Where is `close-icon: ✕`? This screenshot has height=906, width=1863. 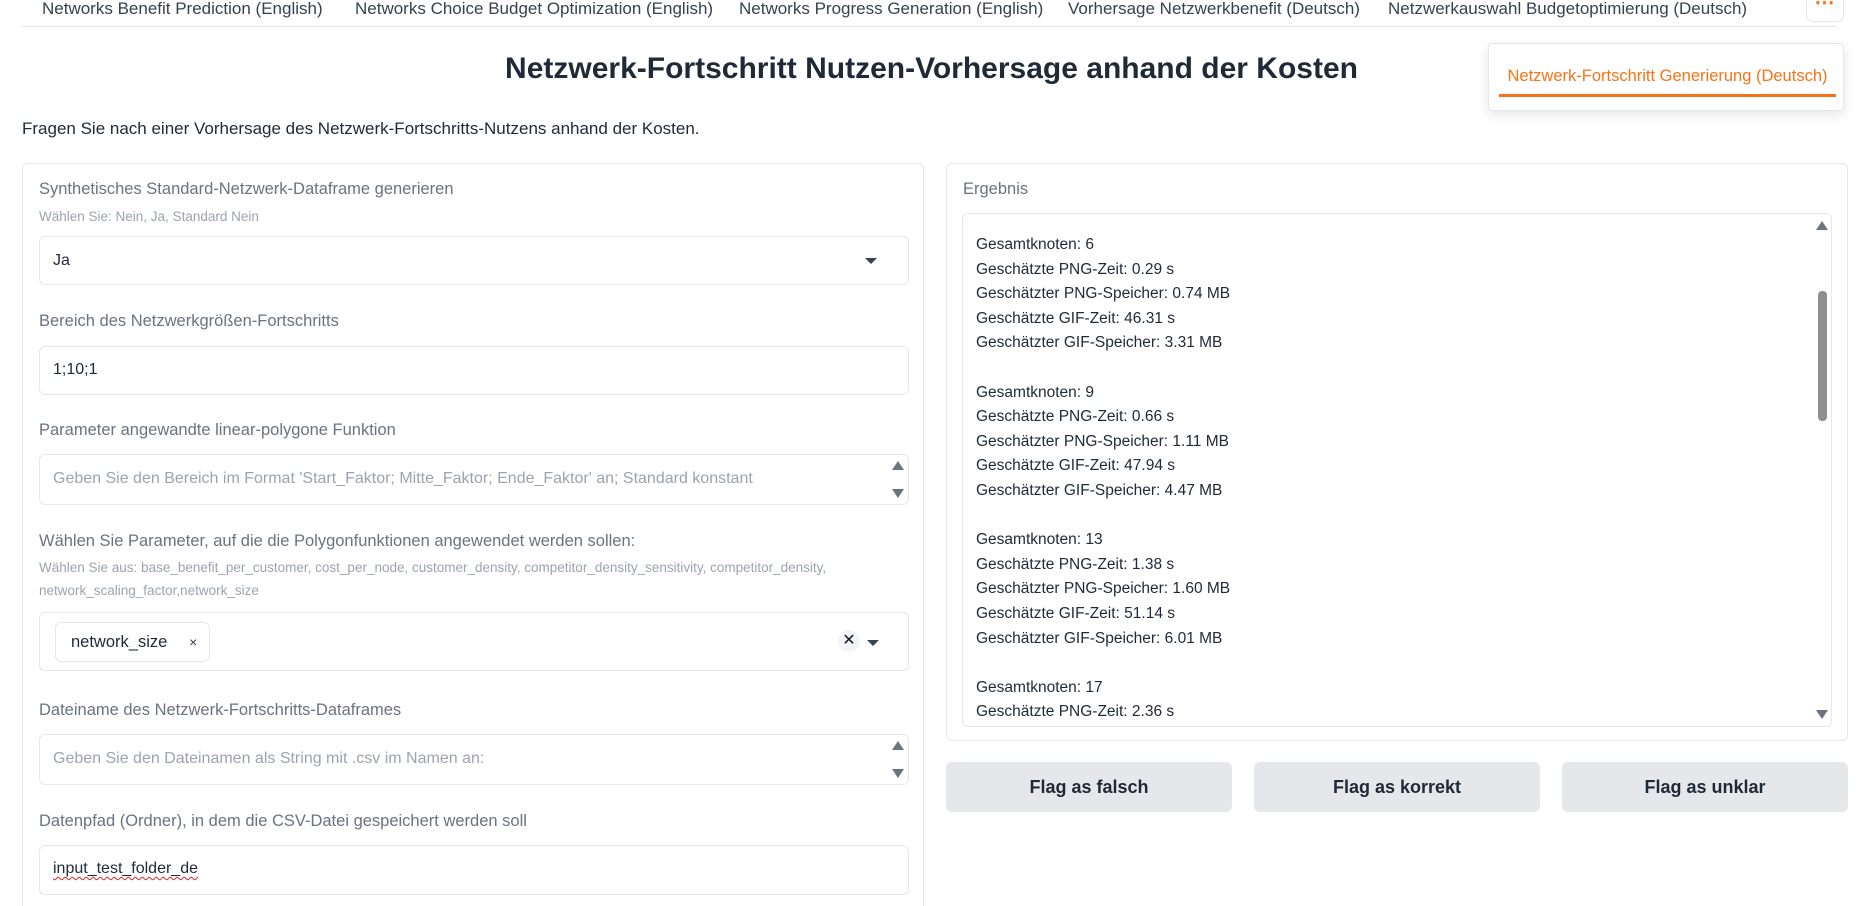
close-icon: ✕ is located at coordinates (849, 641).